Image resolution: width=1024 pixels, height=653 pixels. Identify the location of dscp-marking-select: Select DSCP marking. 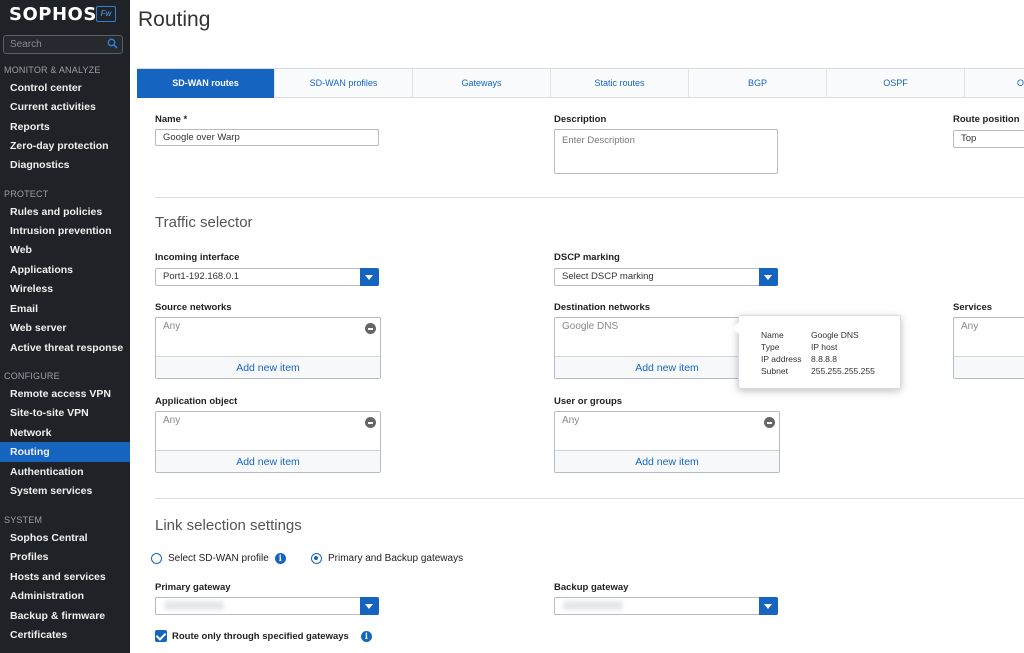
(666, 277).